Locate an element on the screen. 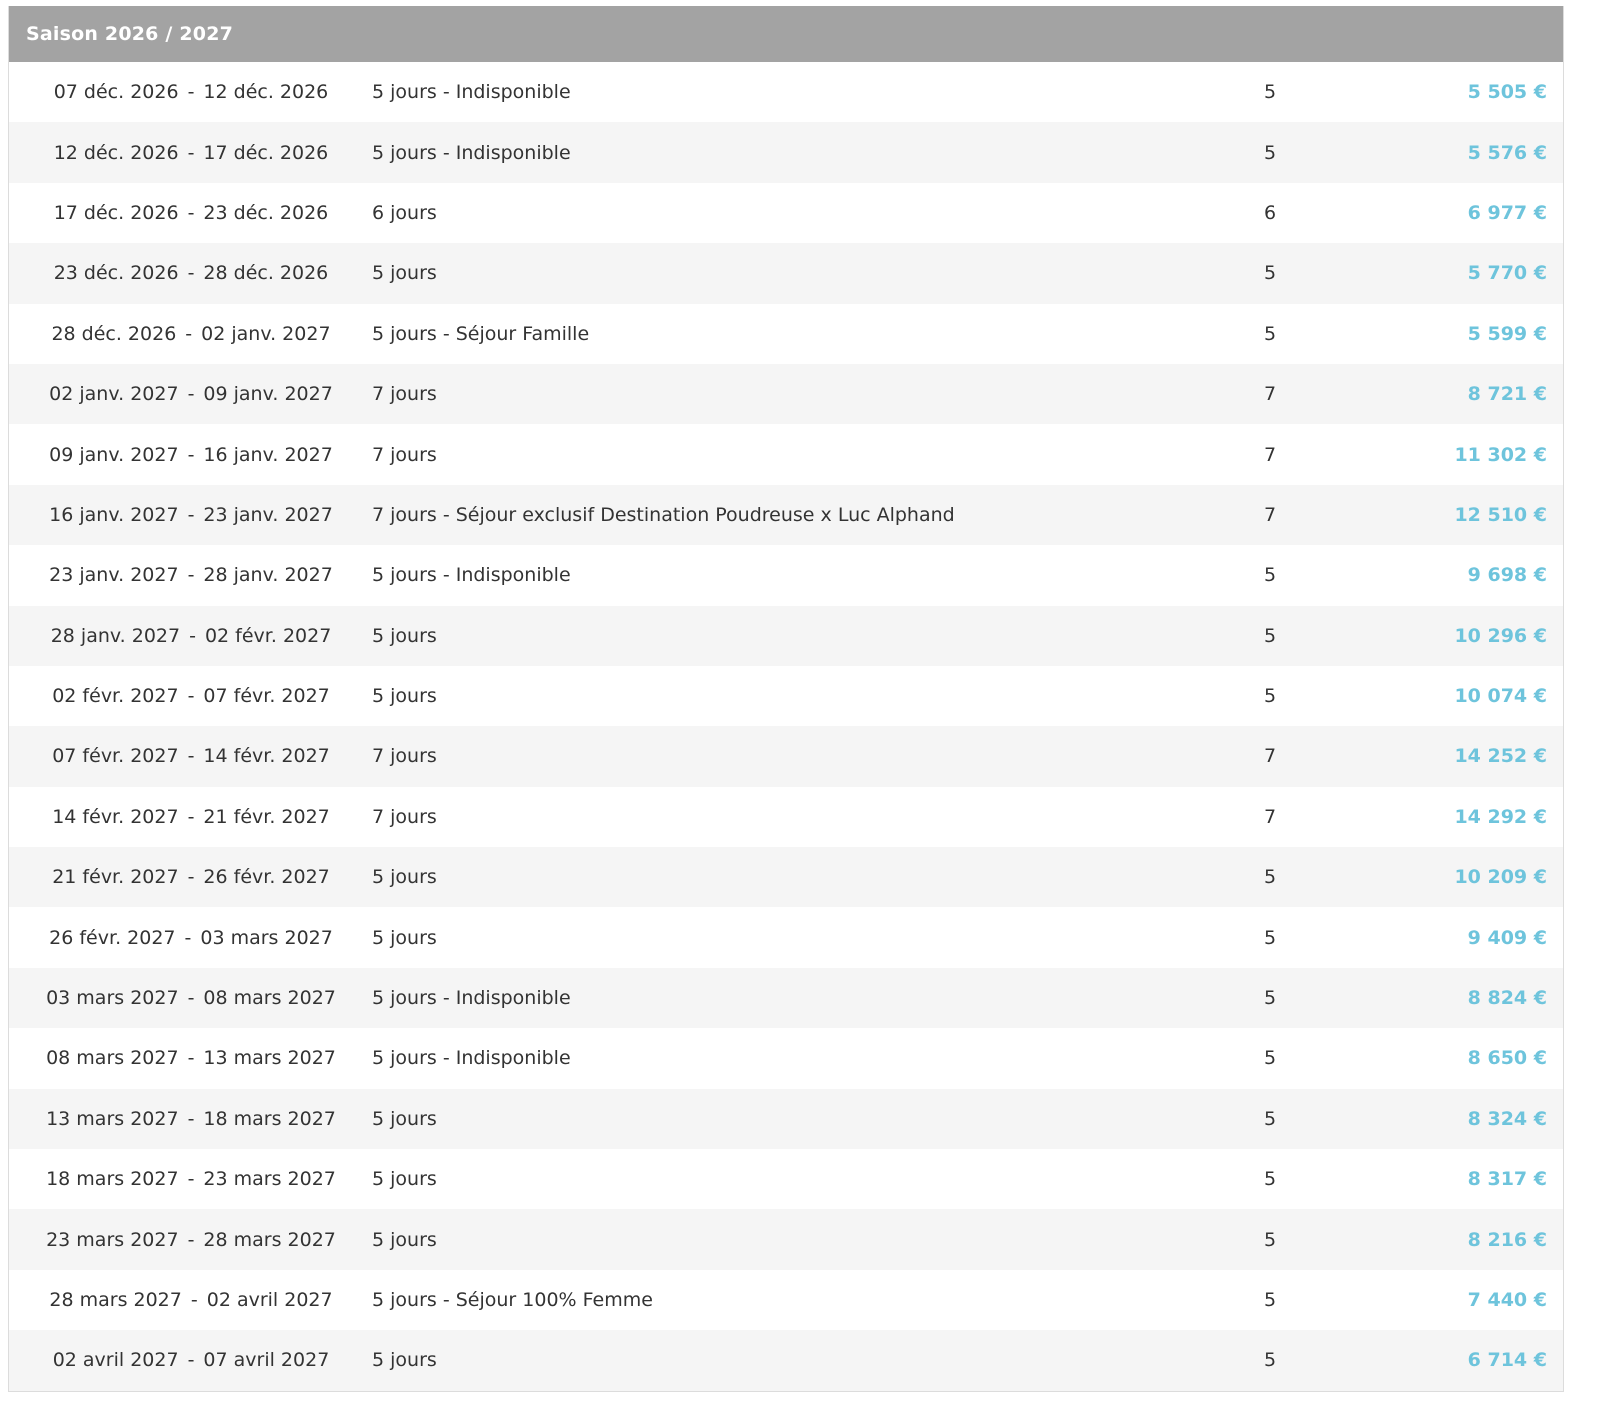 The width and height of the screenshot is (1597, 1423). end-date: 02 janv. 2027 is located at coordinates (266, 333).